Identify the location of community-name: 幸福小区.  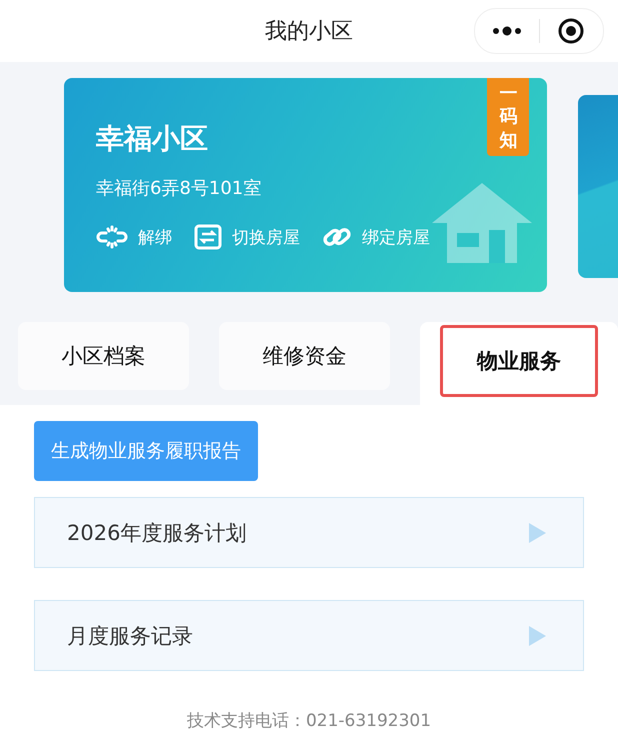
(152, 139).